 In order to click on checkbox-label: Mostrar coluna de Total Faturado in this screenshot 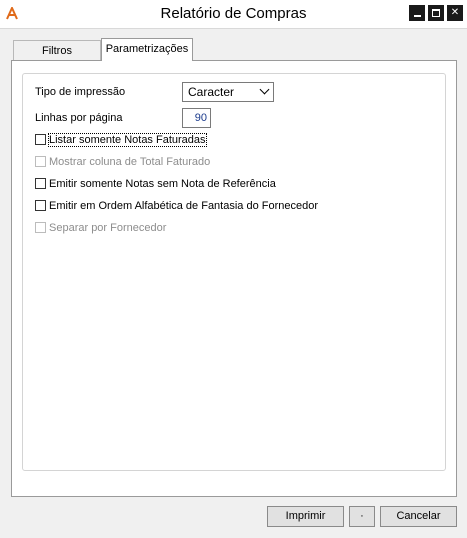, I will do `click(130, 161)`.